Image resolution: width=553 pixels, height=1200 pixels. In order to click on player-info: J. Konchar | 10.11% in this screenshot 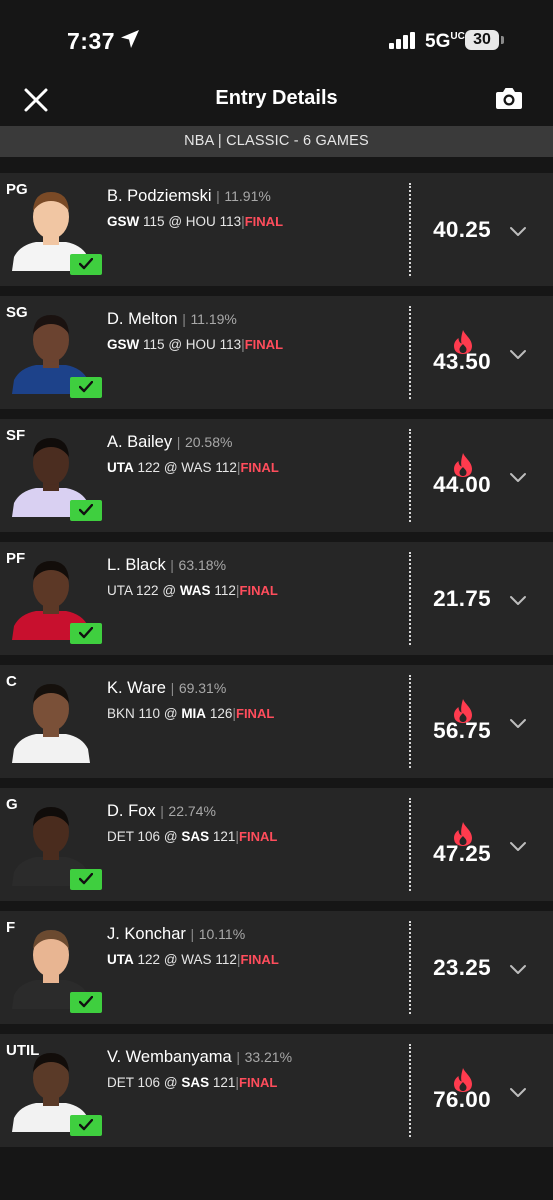, I will do `click(176, 934)`.